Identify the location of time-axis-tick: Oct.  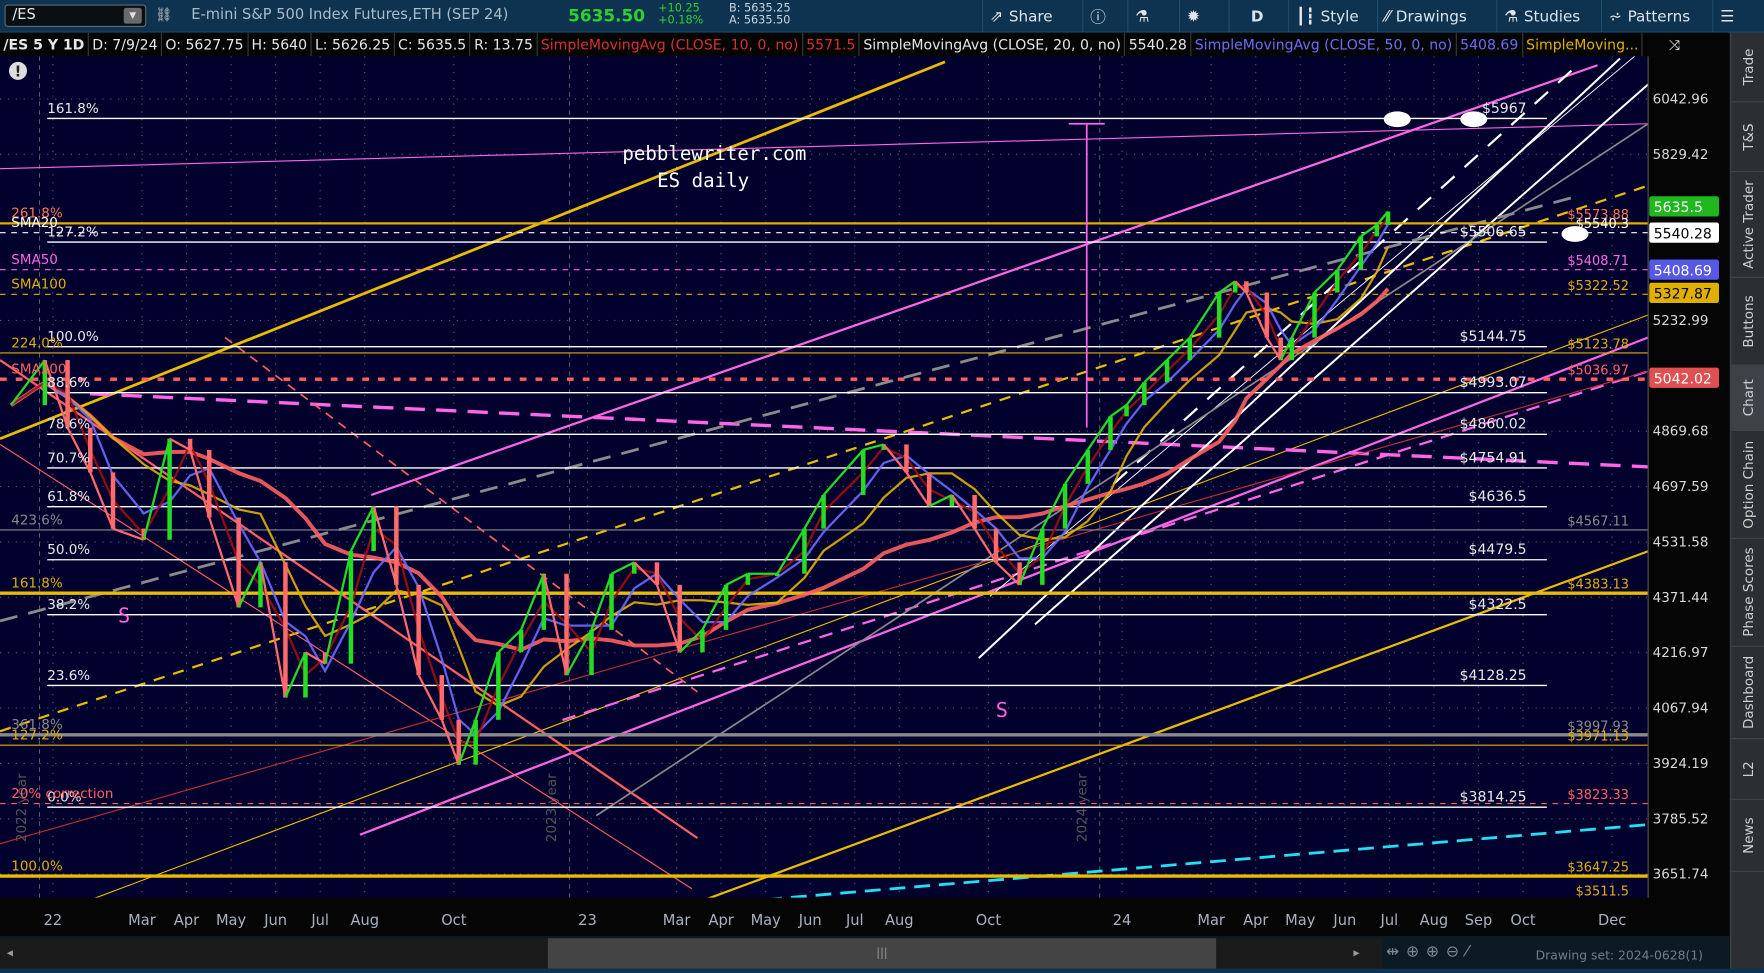
(989, 920).